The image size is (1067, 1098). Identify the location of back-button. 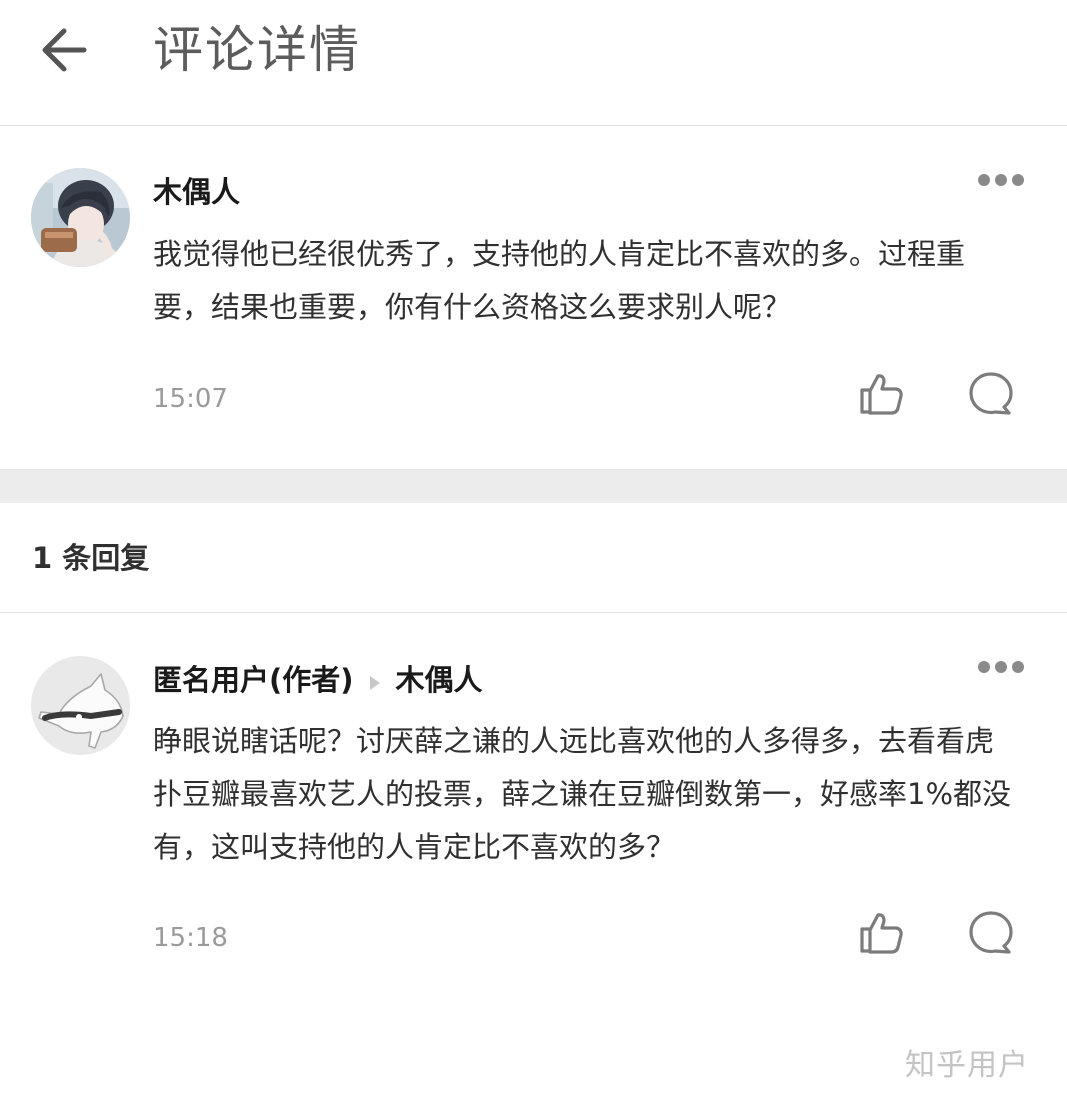
(64, 50).